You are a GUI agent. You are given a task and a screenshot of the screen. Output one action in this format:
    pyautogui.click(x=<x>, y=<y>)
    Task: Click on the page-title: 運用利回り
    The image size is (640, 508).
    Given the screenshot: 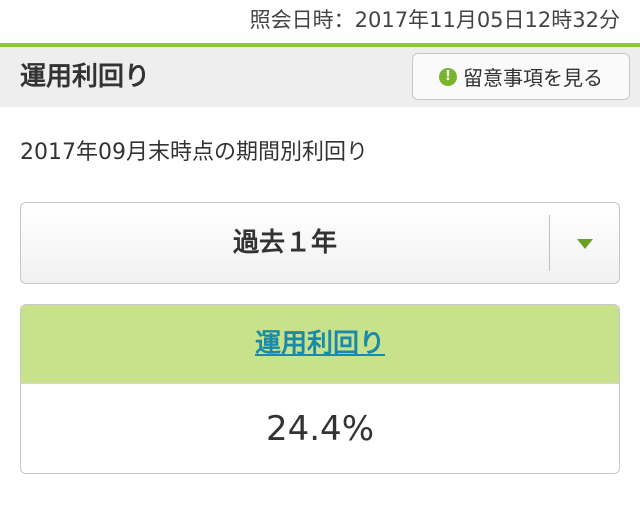 What is the action you would take?
    pyautogui.click(x=85, y=77)
    